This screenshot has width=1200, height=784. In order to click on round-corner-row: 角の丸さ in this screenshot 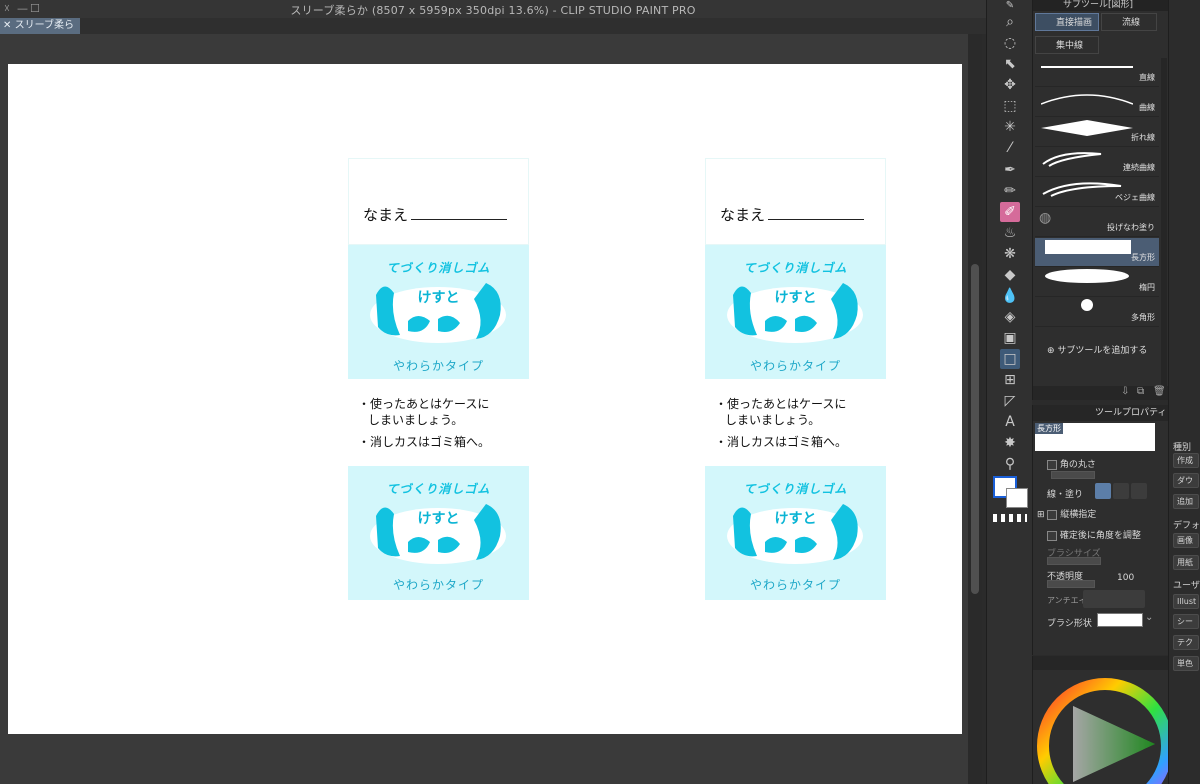, I will do `click(1071, 463)`.